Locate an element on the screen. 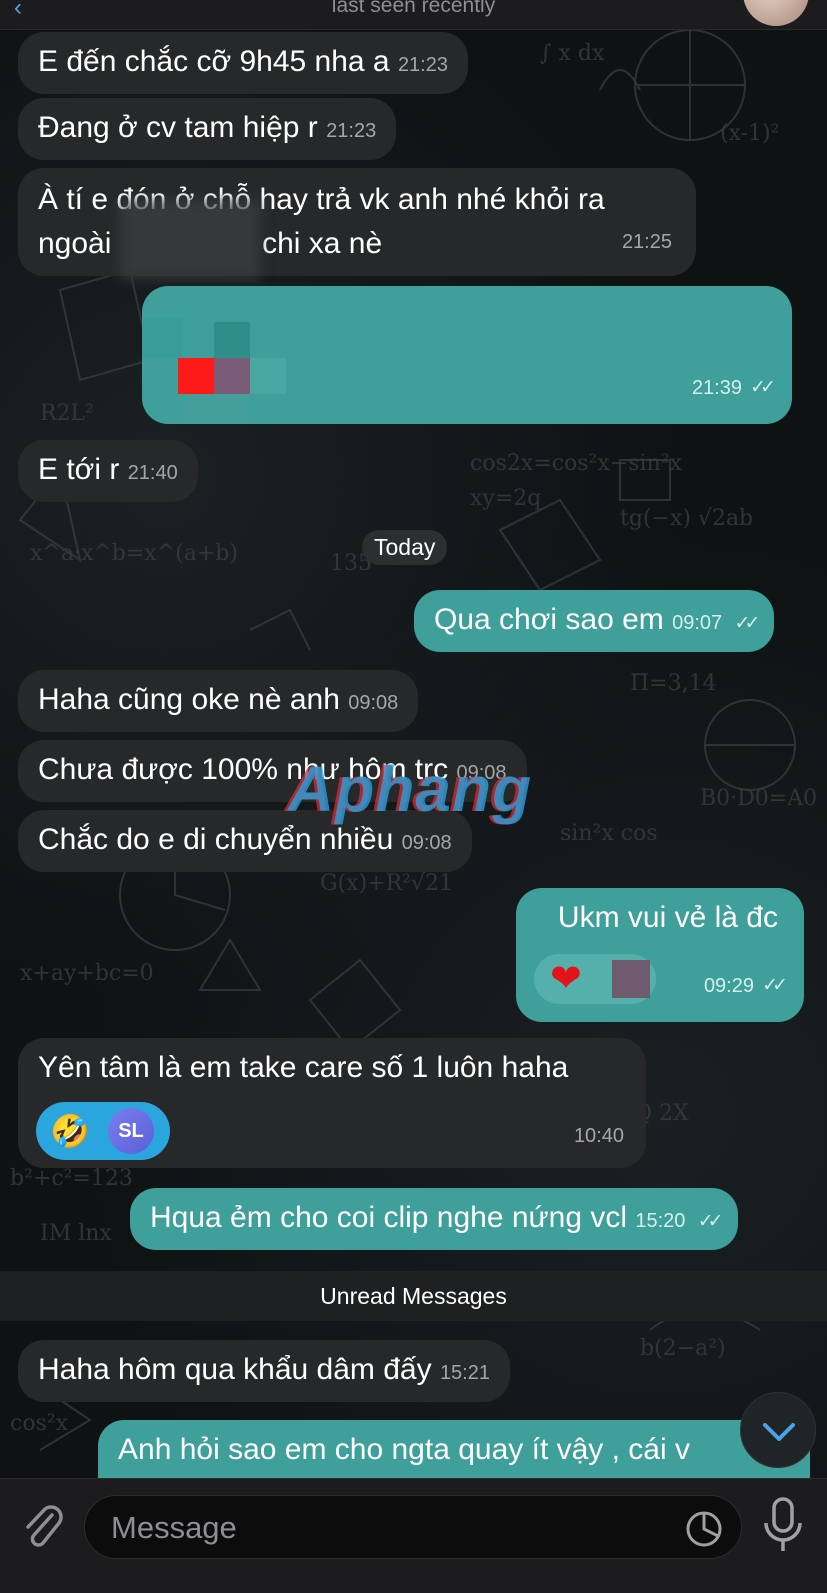 The width and height of the screenshot is (827, 1593). message-bubble-incoming: E đến chắc cỡ 9h45 nha a 21:23 is located at coordinates (243, 63).